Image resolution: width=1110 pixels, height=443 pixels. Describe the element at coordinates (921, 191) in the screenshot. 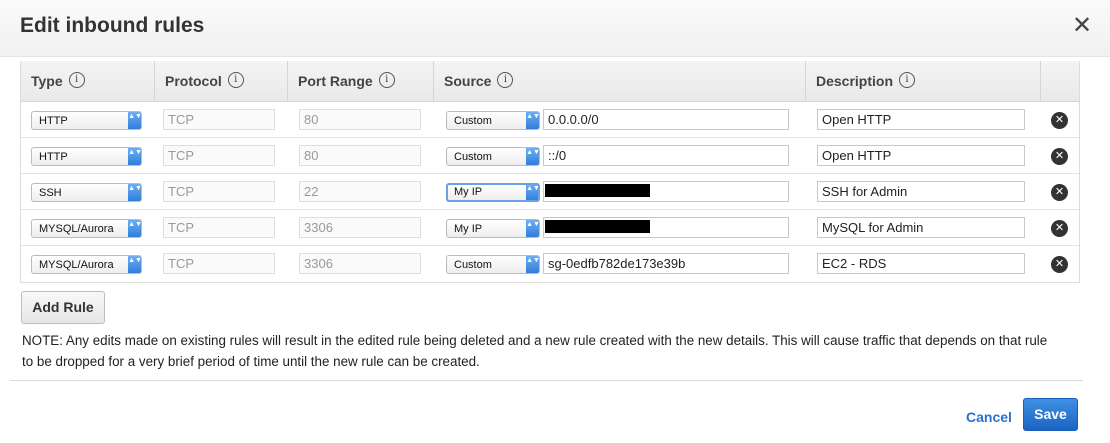

I see `description-input: SSH for Admin` at that location.